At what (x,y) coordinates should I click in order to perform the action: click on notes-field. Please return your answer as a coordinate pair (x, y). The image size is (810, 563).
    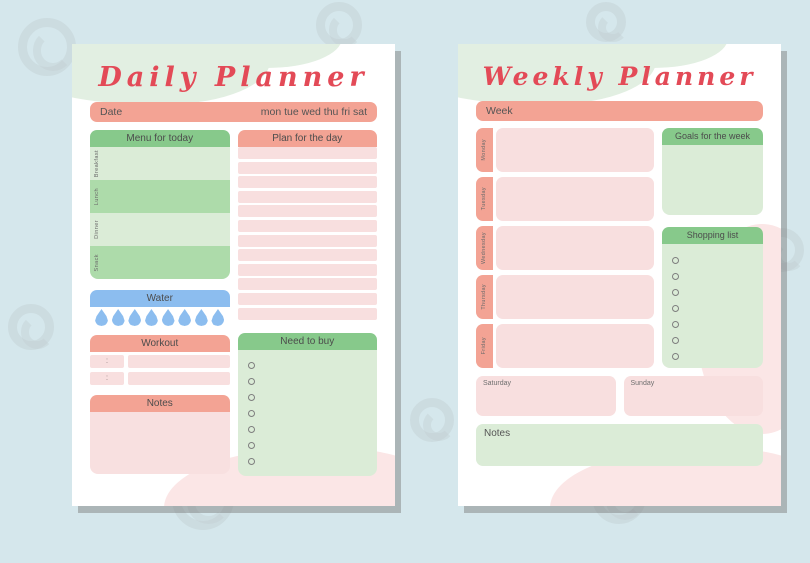
    Looking at the image, I should click on (160, 442).